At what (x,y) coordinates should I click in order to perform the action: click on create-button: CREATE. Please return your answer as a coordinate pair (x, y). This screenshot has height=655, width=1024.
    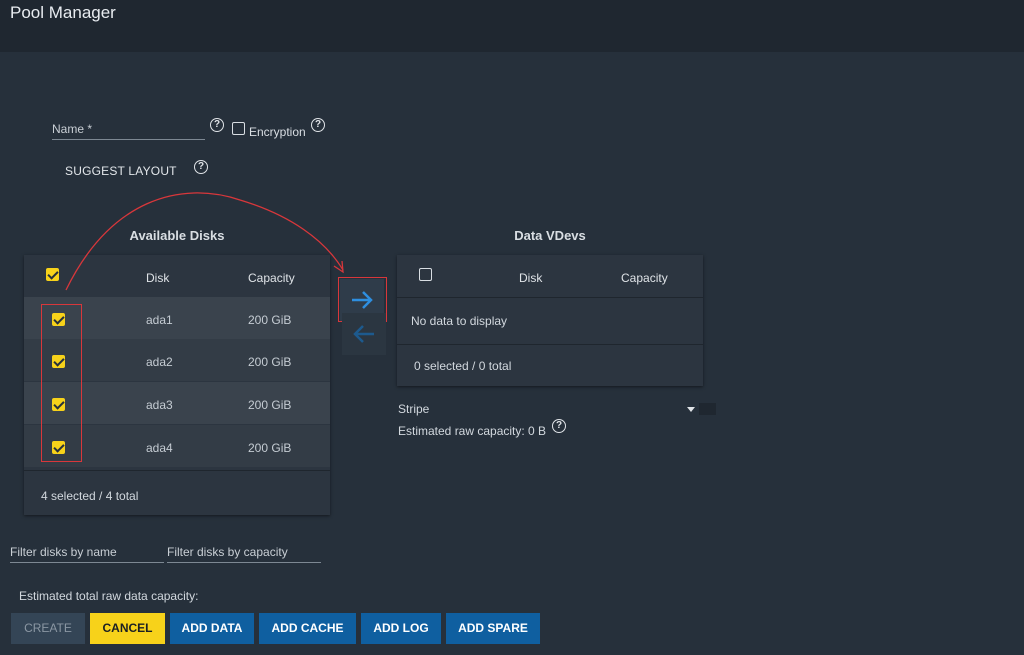
    Looking at the image, I should click on (48, 628).